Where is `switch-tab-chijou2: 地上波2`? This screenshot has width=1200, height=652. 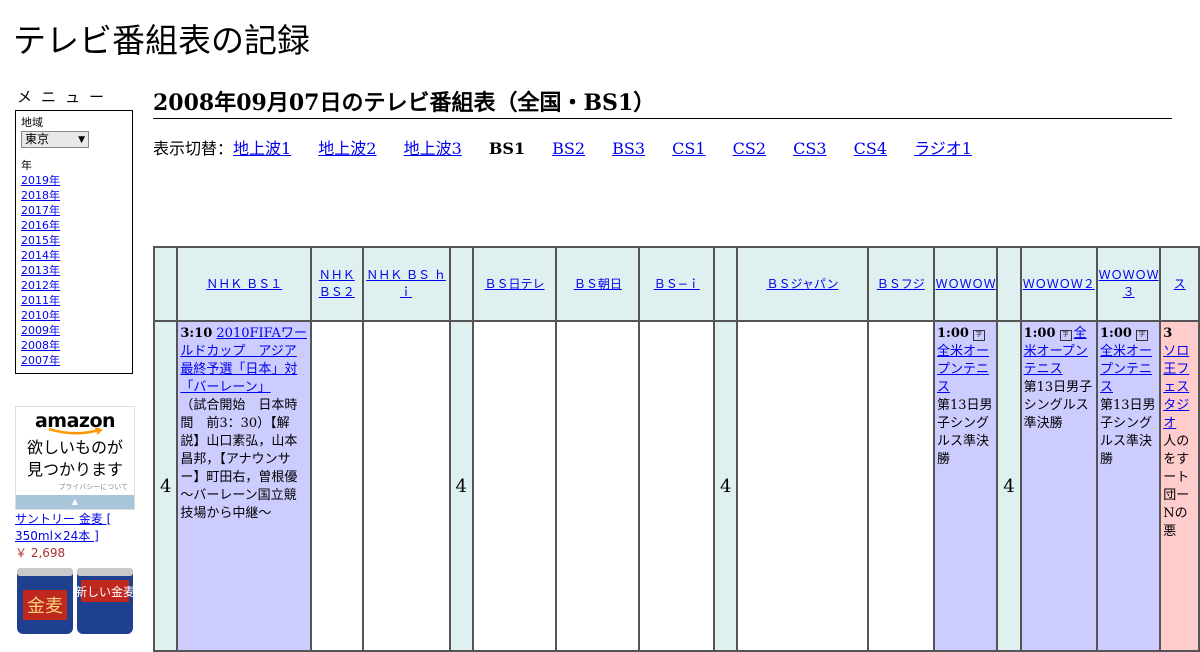 switch-tab-chijou2: 地上波2 is located at coordinates (347, 148).